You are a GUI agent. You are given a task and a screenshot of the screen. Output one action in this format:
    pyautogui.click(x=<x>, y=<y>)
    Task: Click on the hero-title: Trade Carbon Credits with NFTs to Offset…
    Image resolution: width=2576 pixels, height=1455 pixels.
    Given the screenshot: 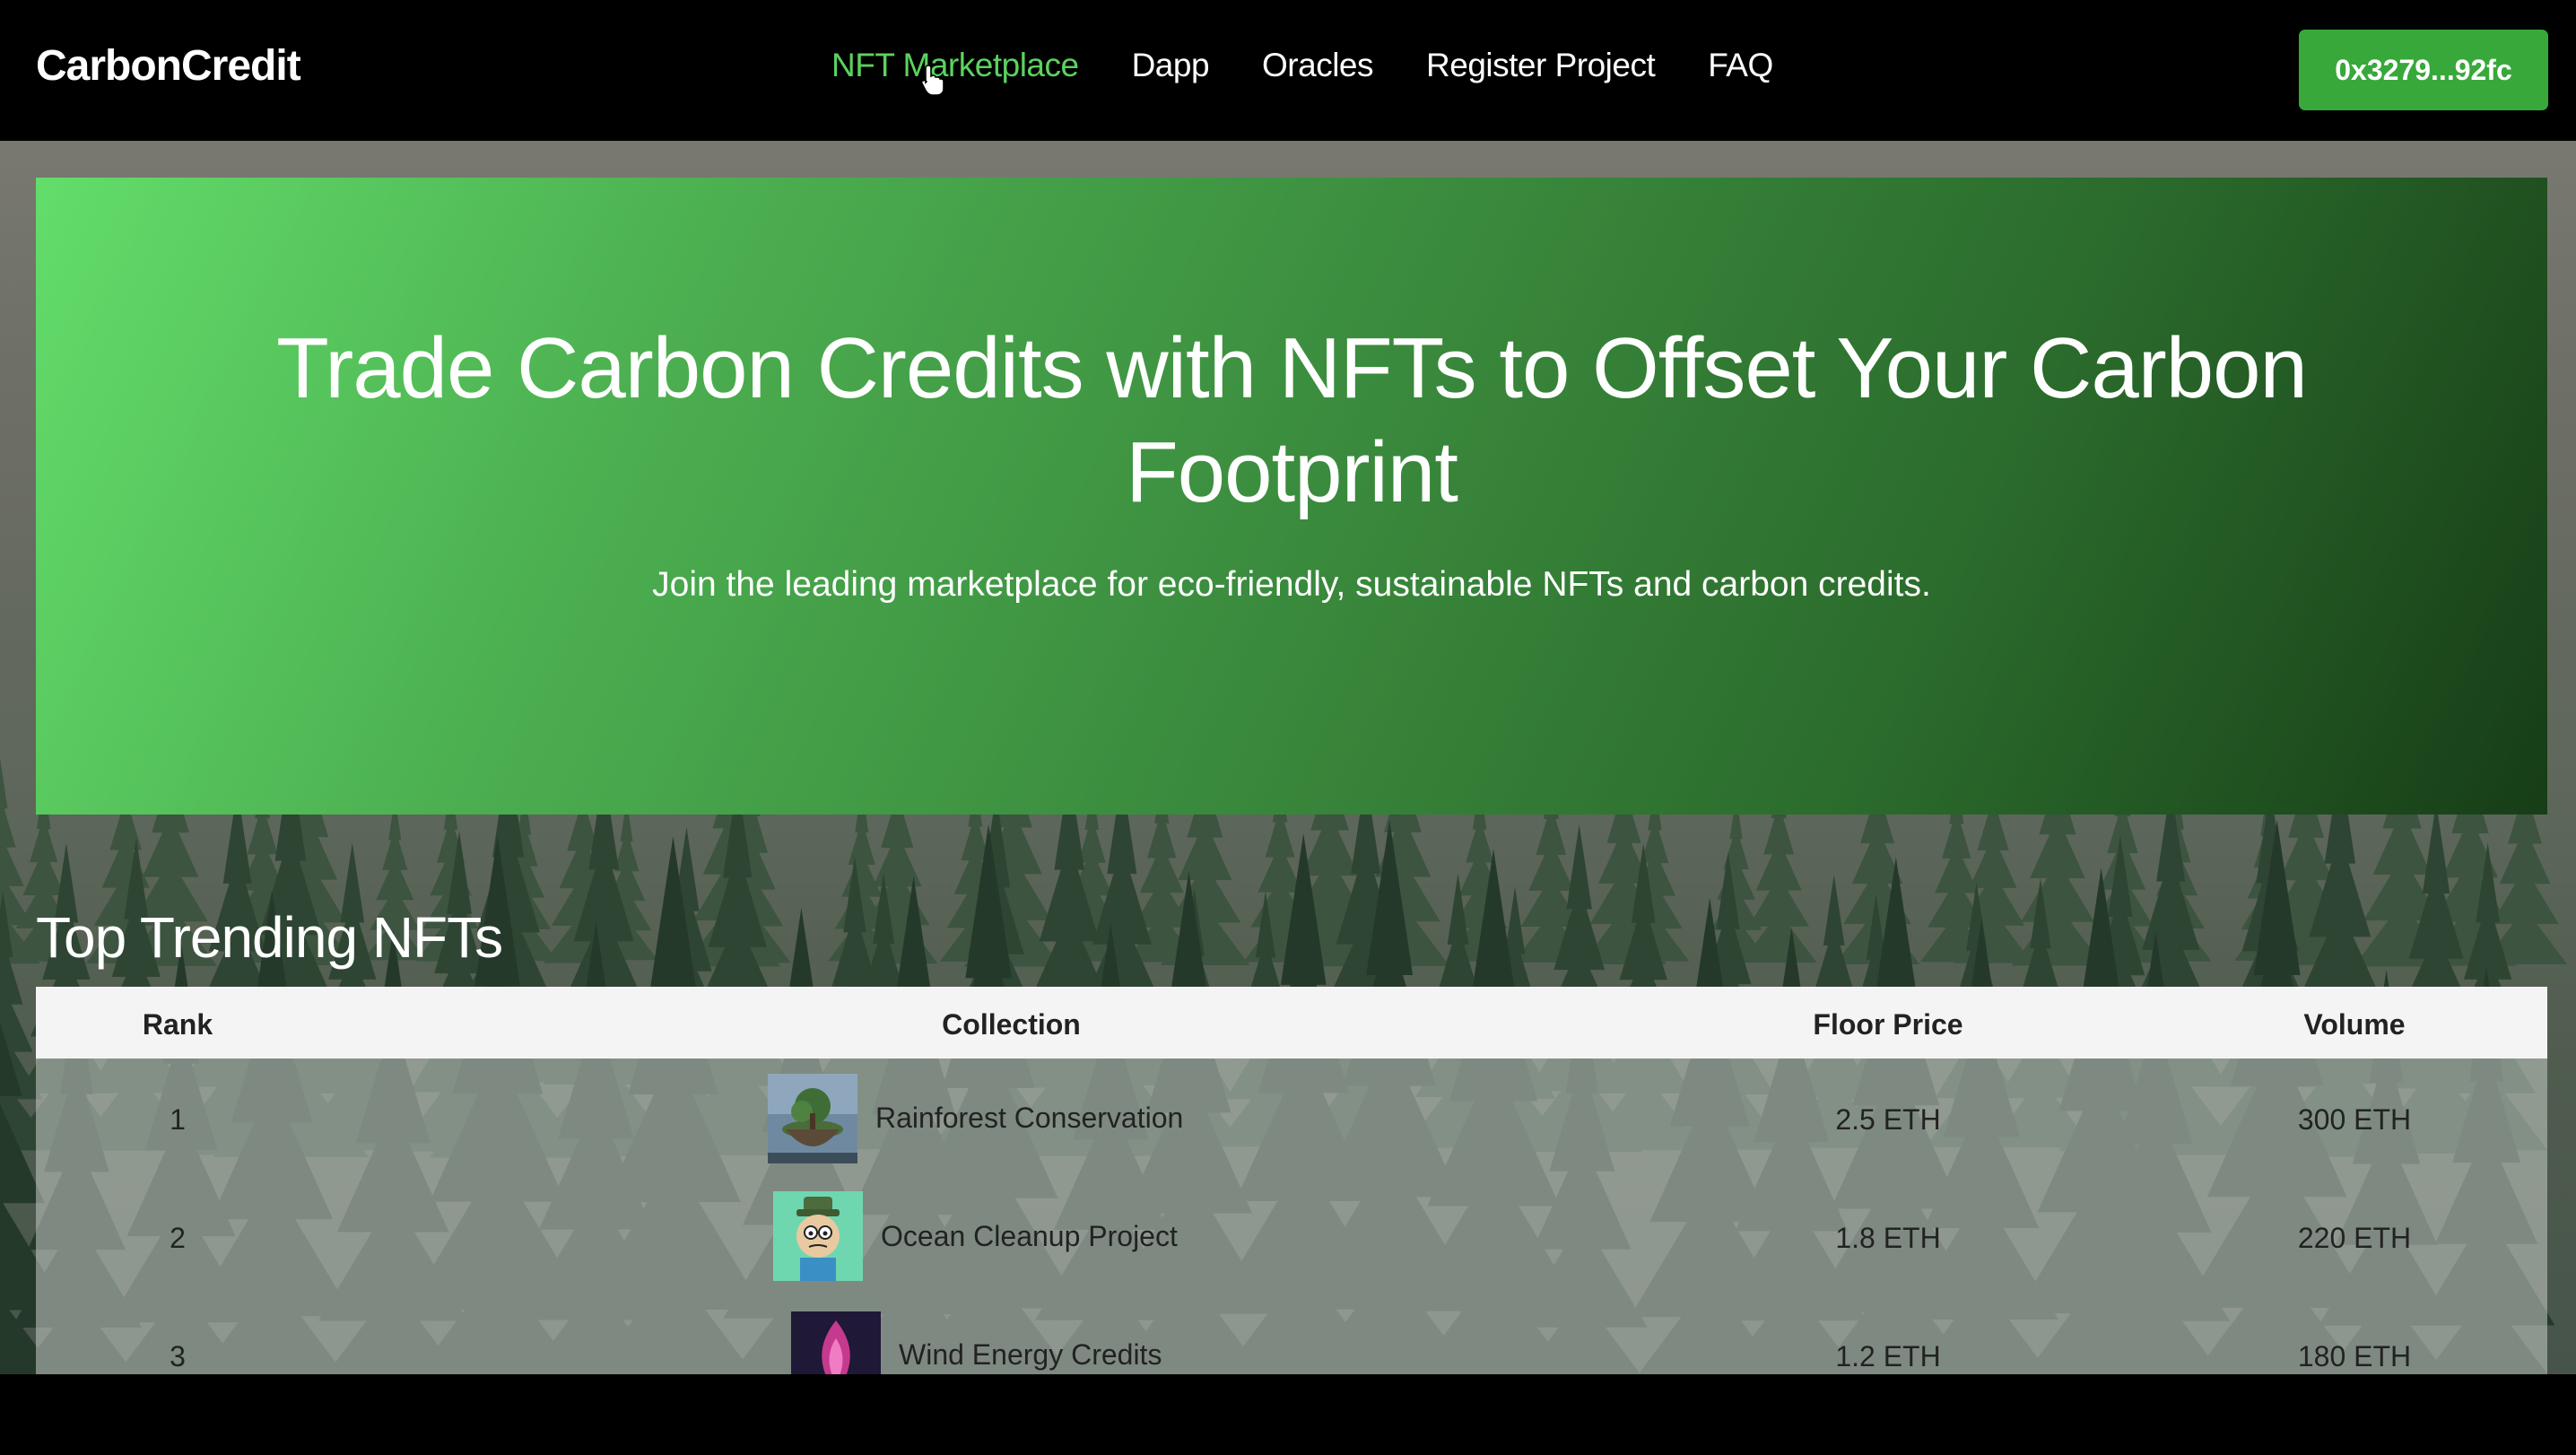 What is the action you would take?
    pyautogui.click(x=1292, y=420)
    